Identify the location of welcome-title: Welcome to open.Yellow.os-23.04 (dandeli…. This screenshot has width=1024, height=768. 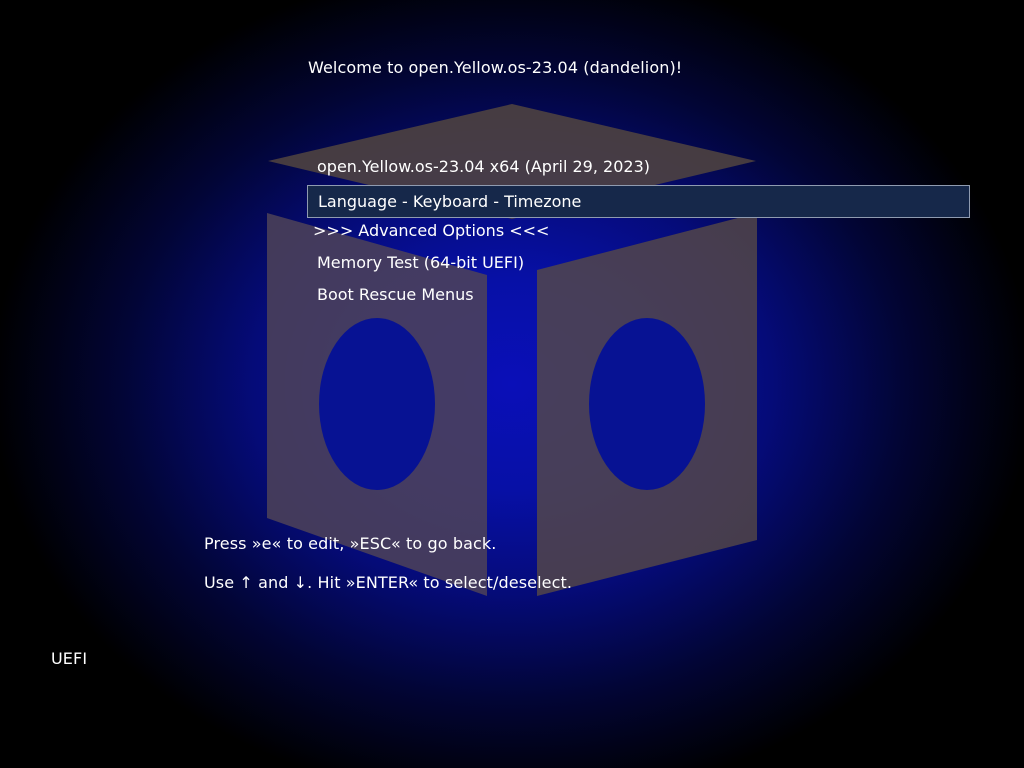
(495, 67).